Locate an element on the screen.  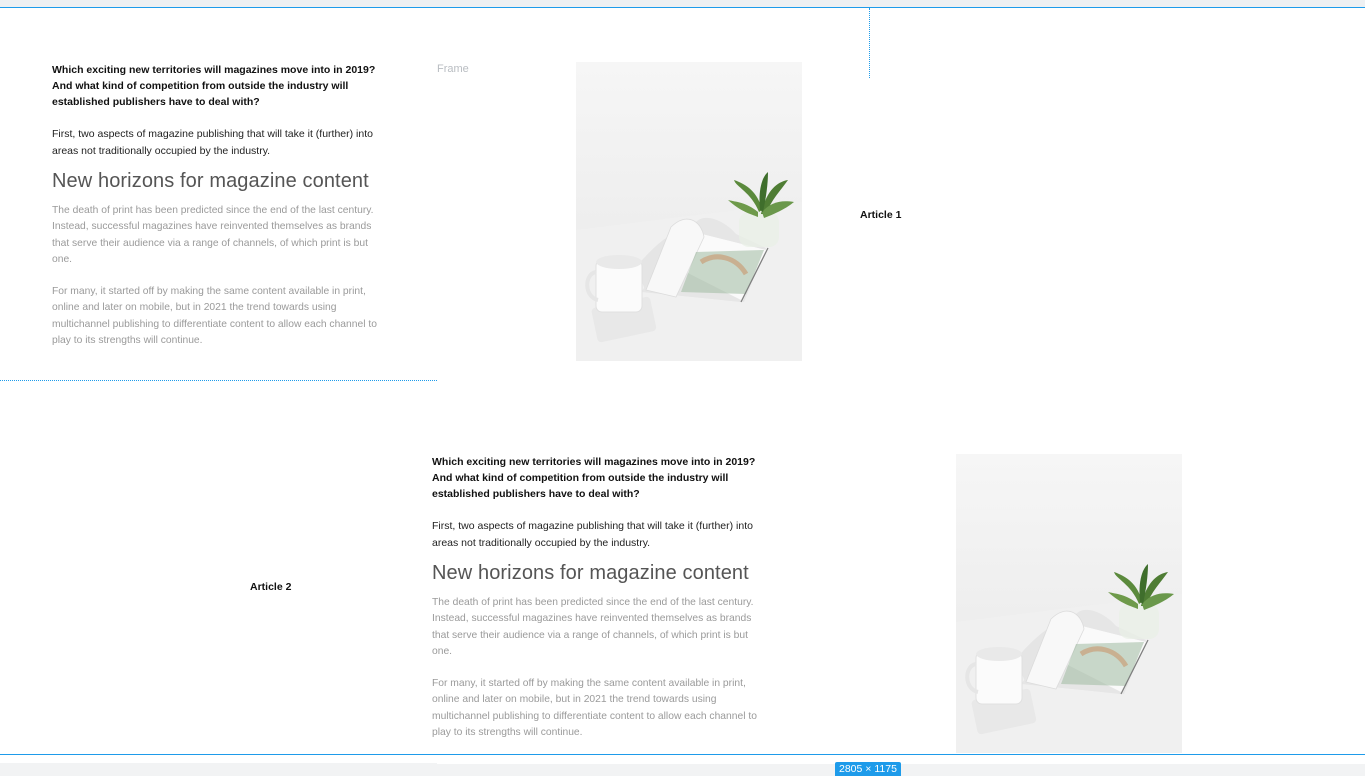
article-2-image is located at coordinates (1069, 603).